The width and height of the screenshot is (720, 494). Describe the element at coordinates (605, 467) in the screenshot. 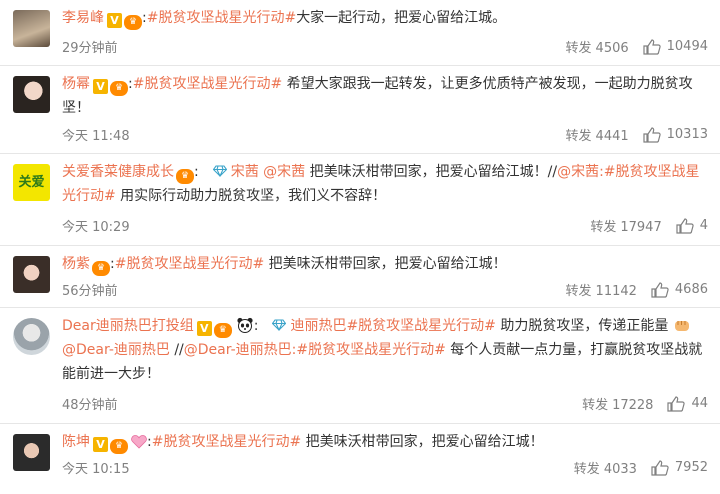

I see `repost-button: 转发 4033` at that location.